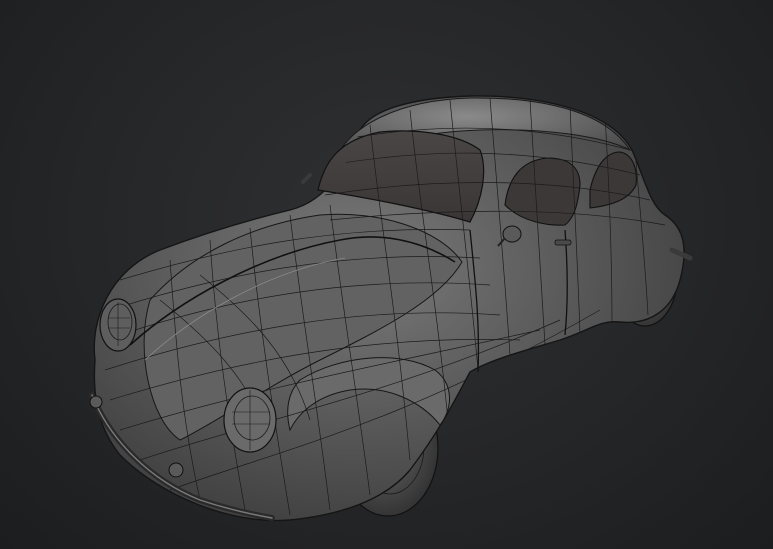 This screenshot has height=549, width=773. I want to click on bumper-guard-right, so click(176, 470).